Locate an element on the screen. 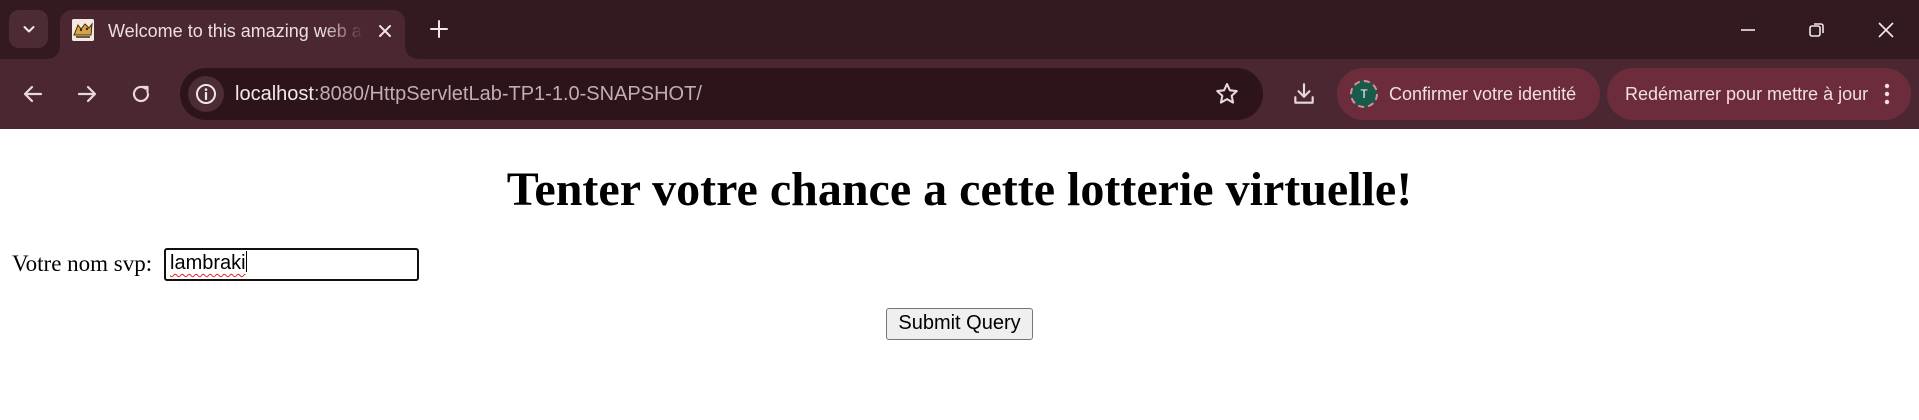 Image resolution: width=1919 pixels, height=420 pixels. info-icon is located at coordinates (206, 94).